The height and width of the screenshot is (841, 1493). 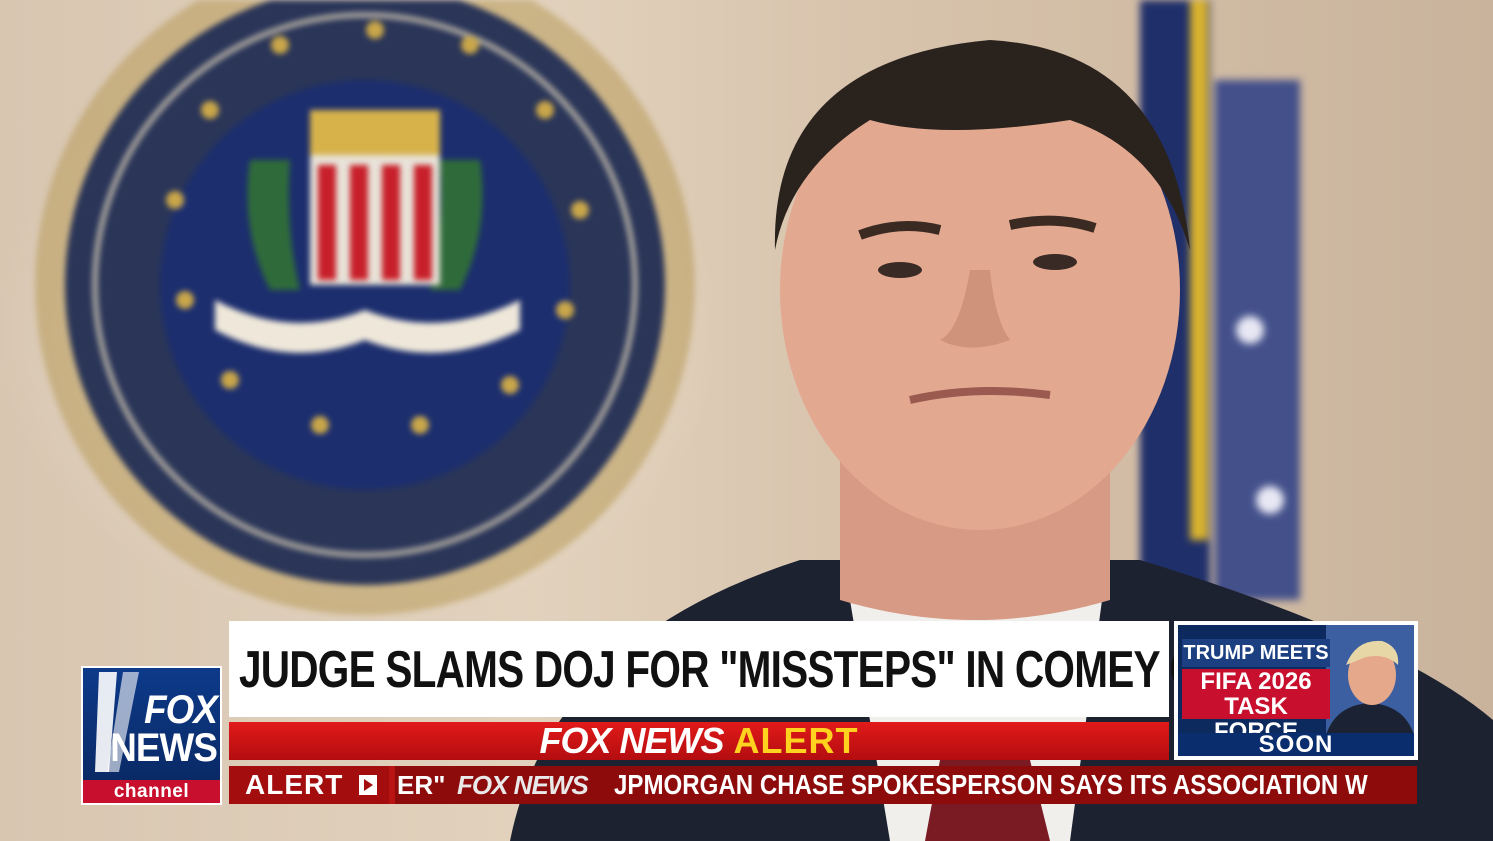 What do you see at coordinates (1256, 681) in the screenshot?
I see `promo-line-2a: FIFA 2026` at bounding box center [1256, 681].